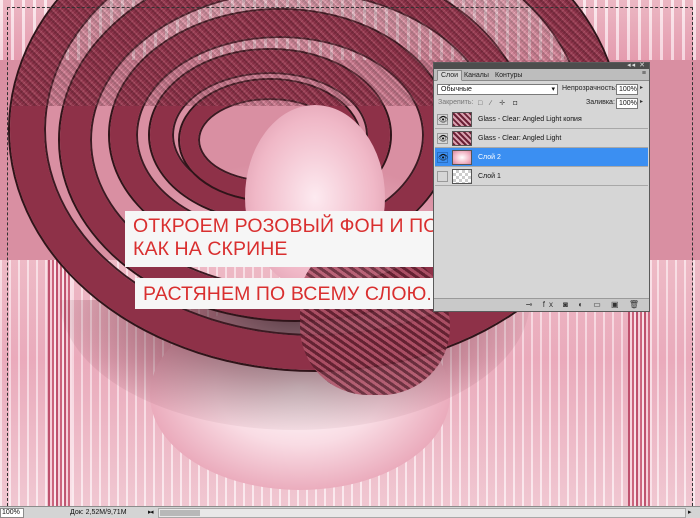 Image resolution: width=700 pixels, height=518 pixels. I want to click on tab-paths: Контуры, so click(508, 75).